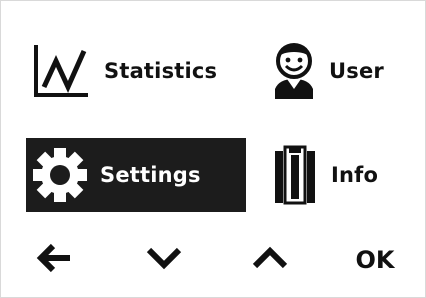  I want to click on gear-icon, so click(60, 175).